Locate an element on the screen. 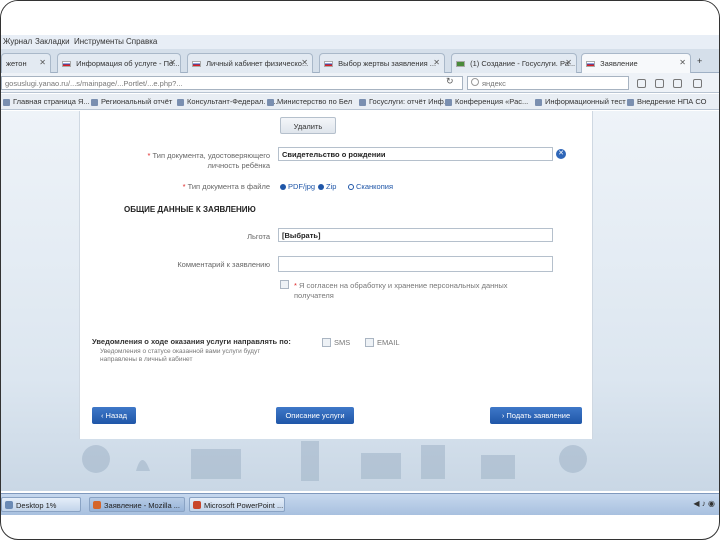  radio-pdf is located at coordinates (283, 187).